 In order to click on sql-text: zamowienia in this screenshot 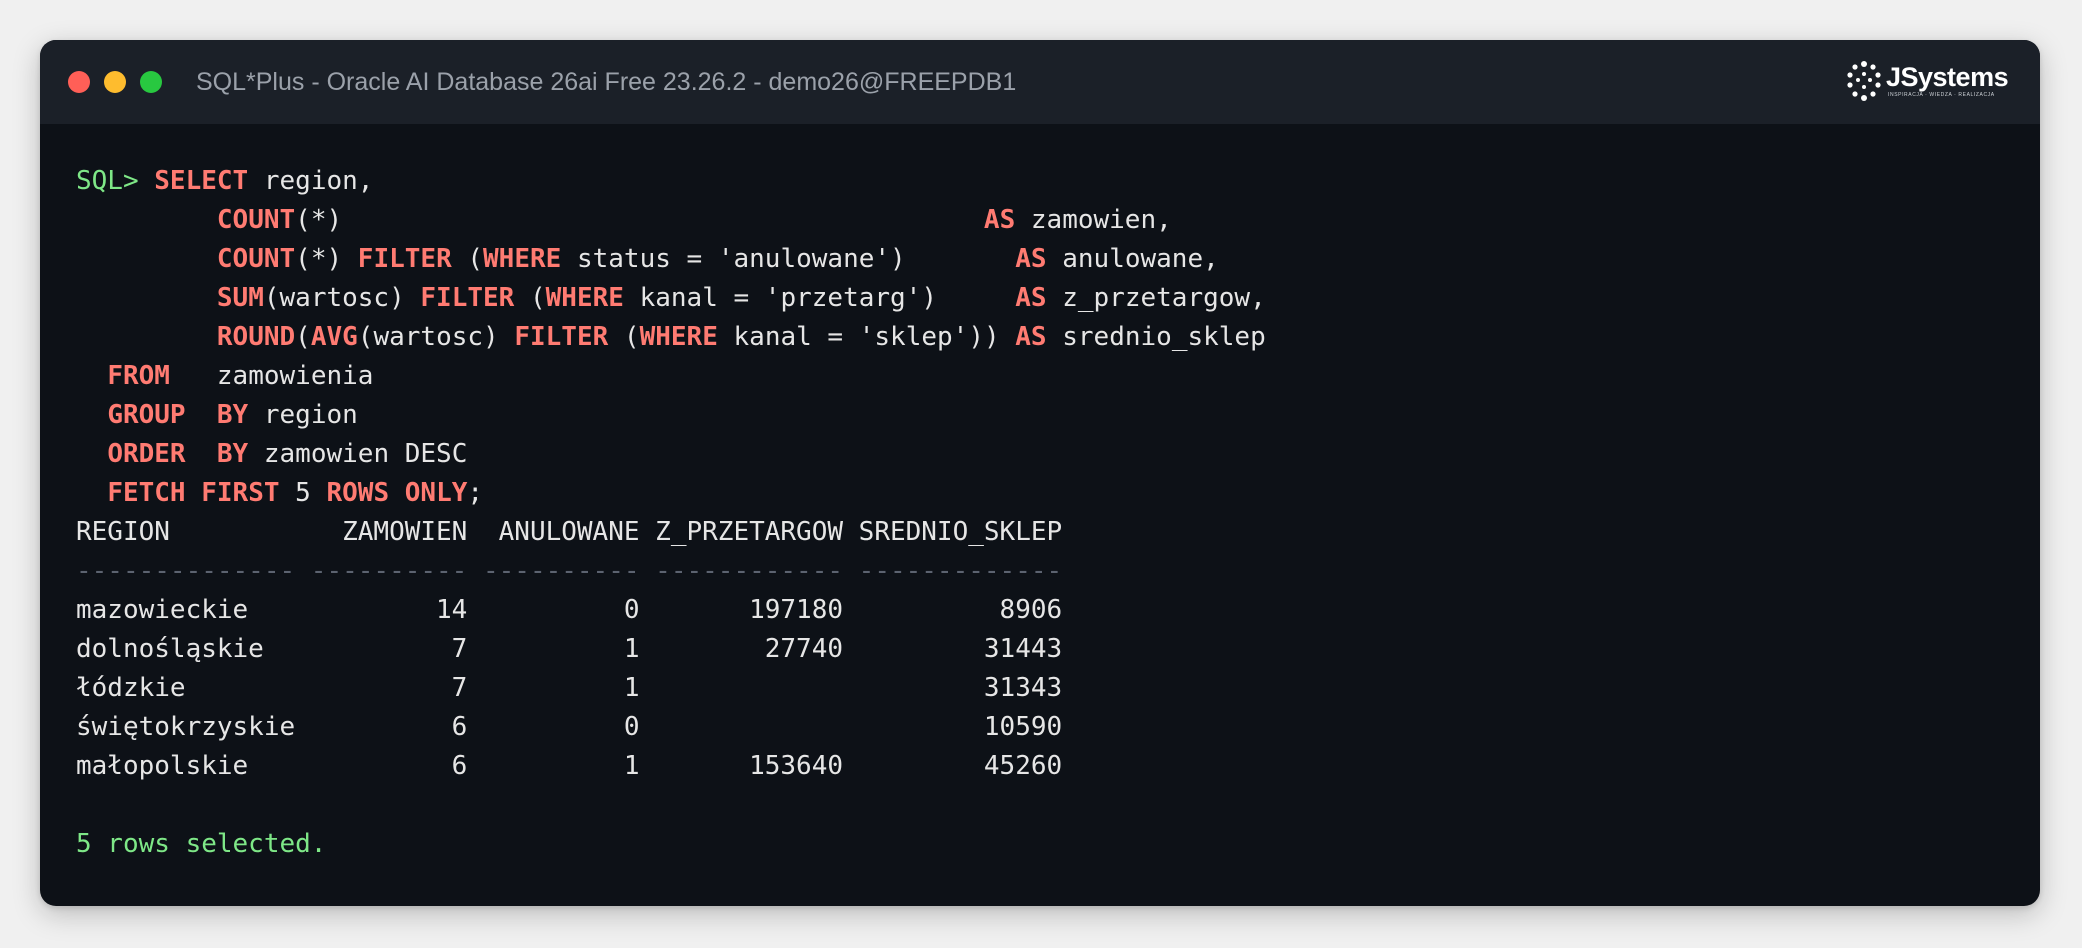, I will do `click(271, 376)`.